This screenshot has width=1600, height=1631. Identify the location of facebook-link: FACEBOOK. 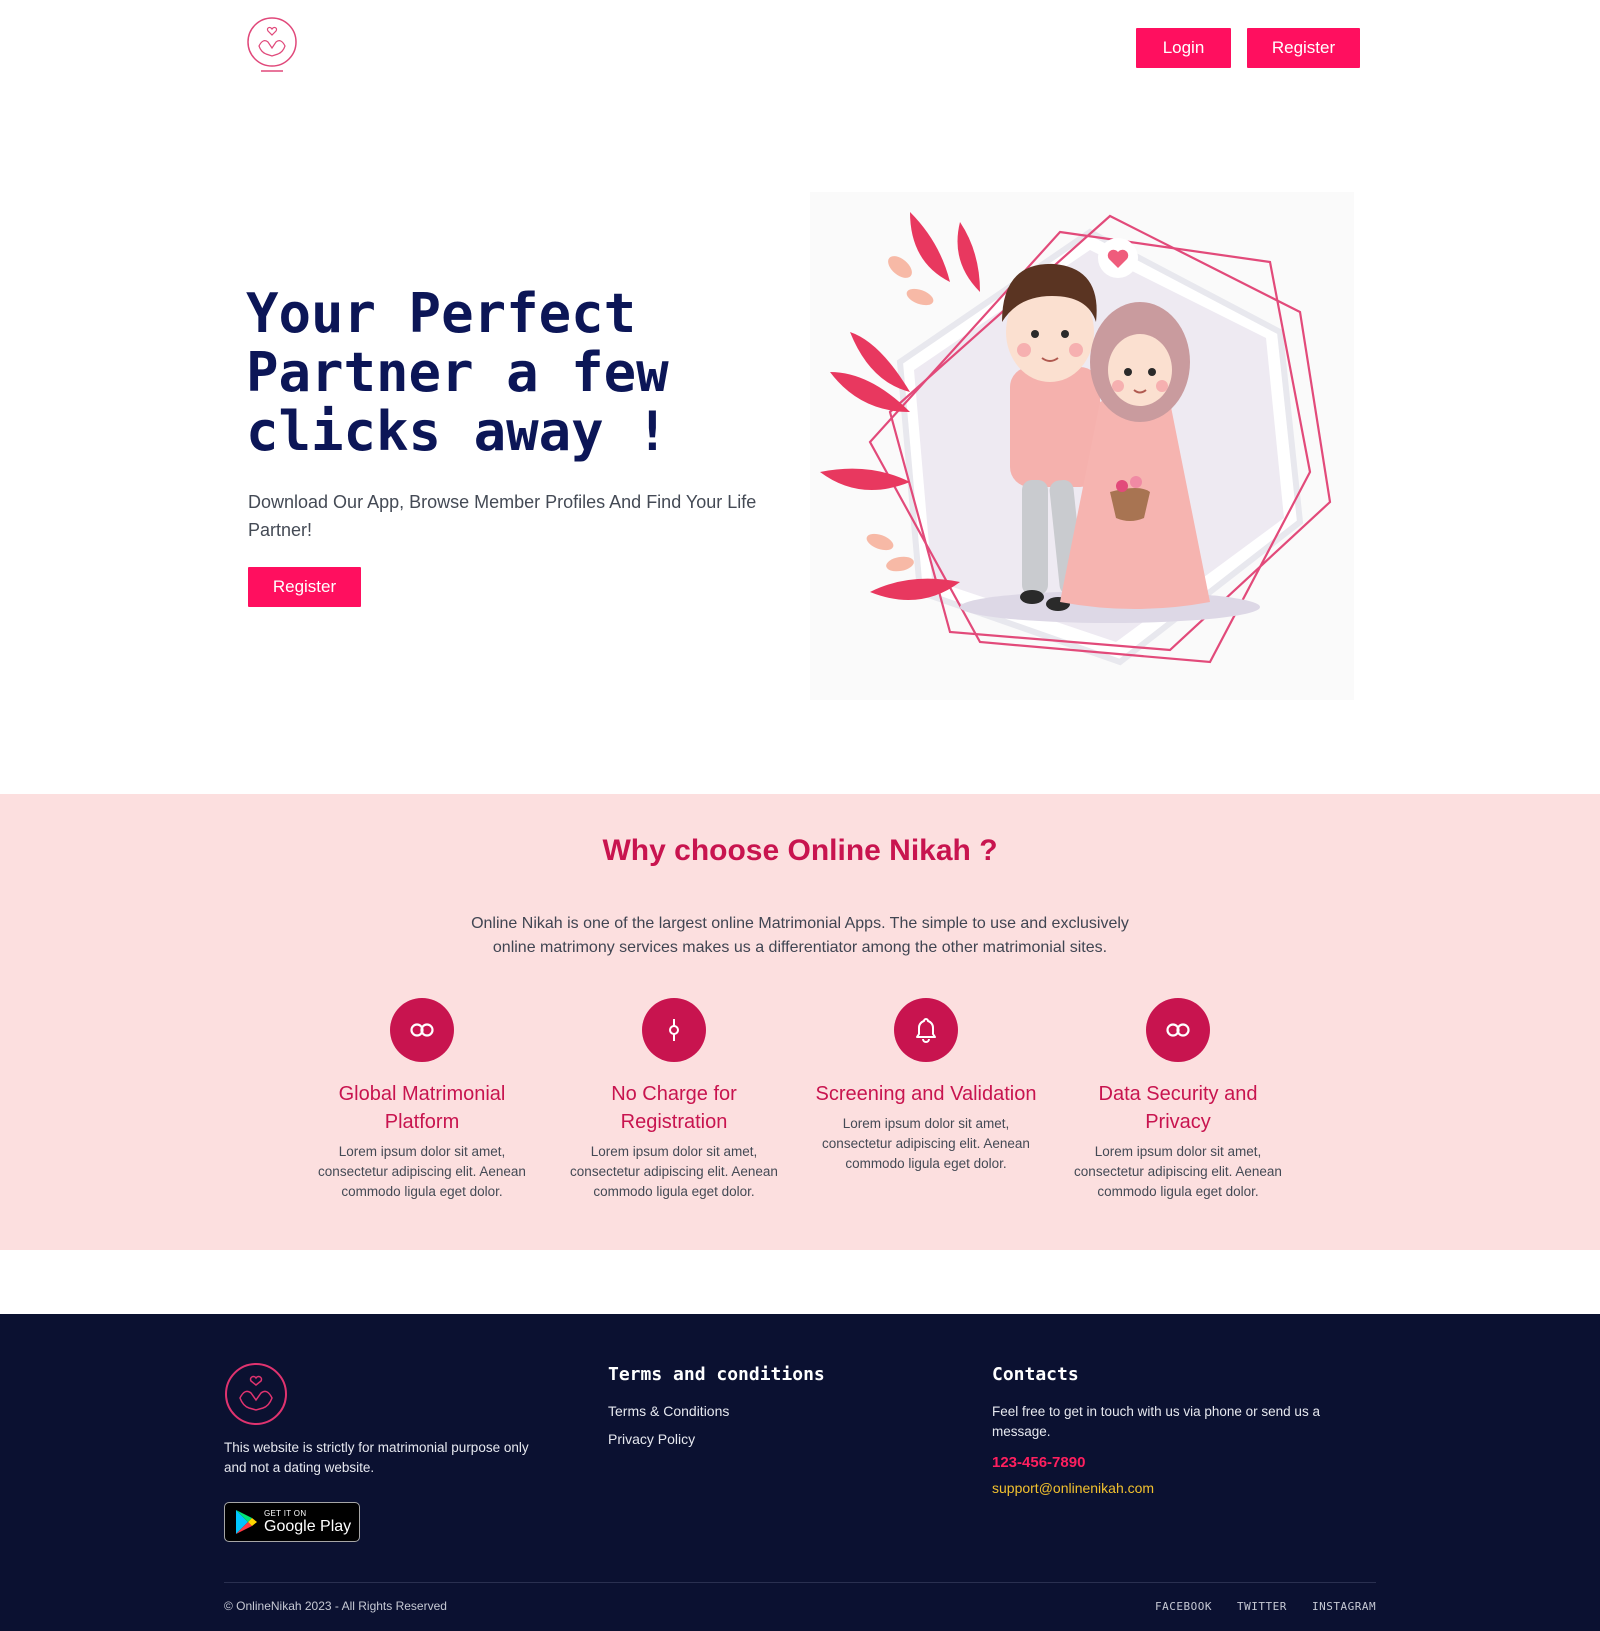
(1183, 1606).